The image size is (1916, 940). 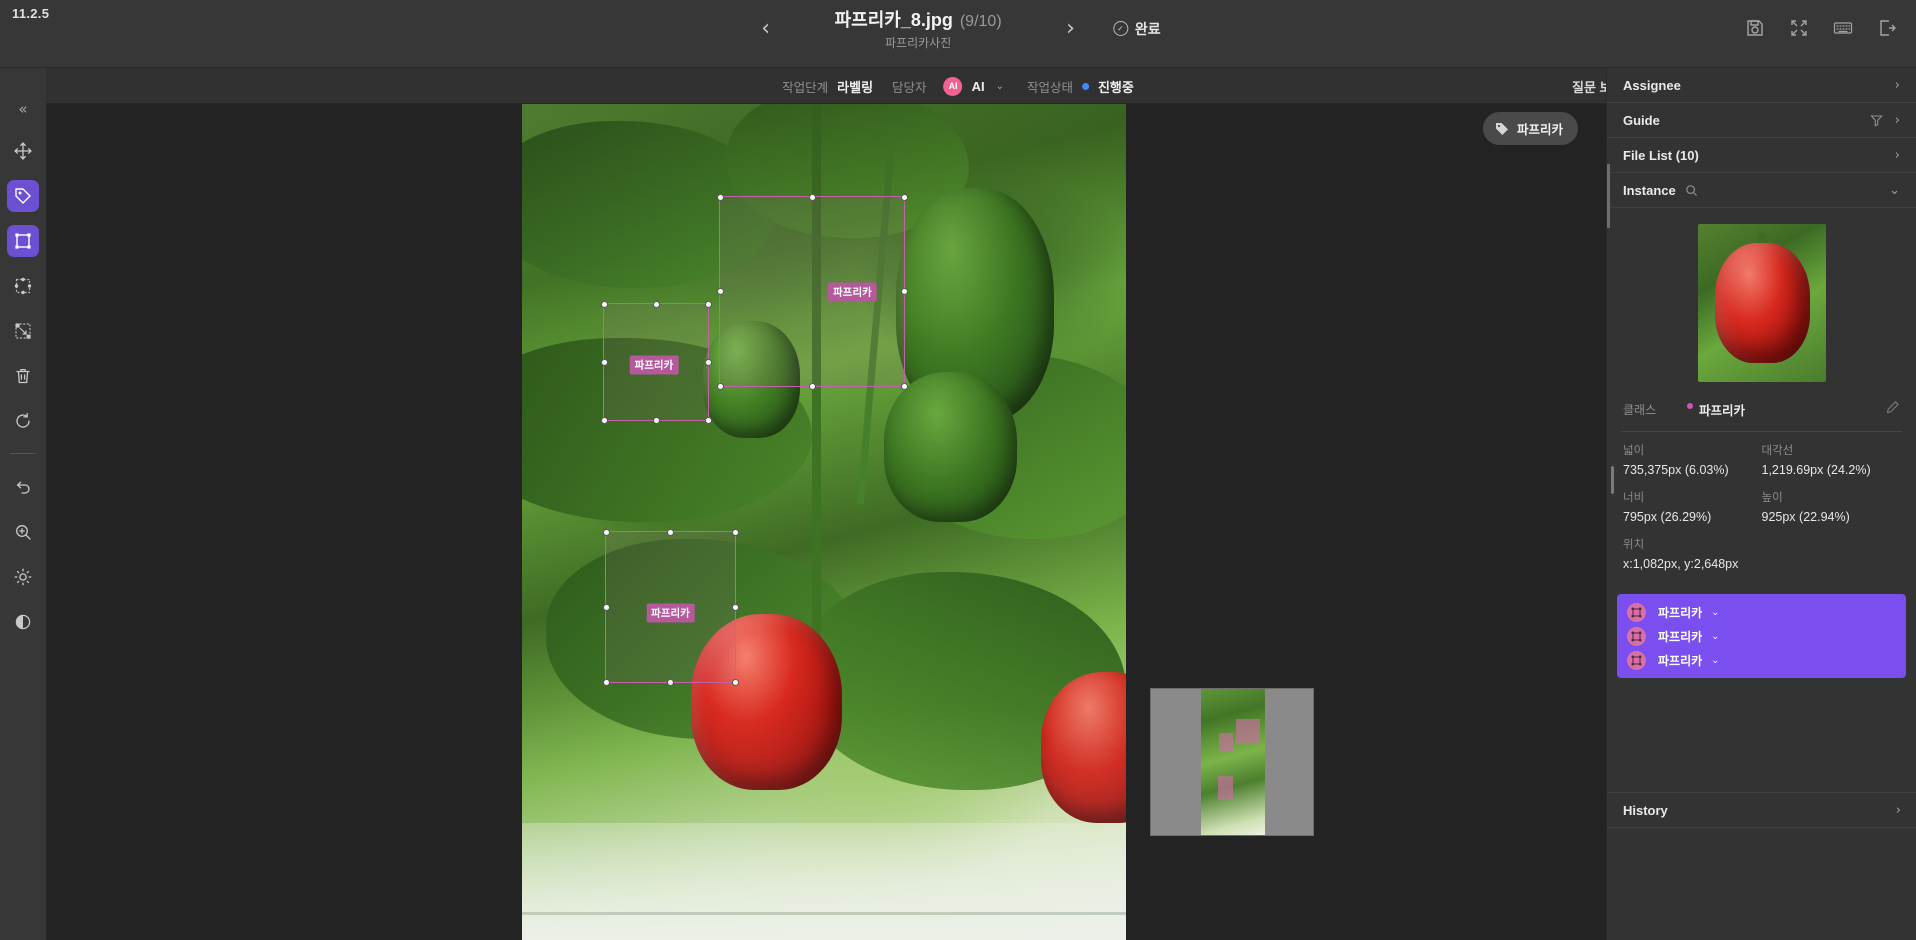 I want to click on active-class-chip: 파프리카, so click(x=1530, y=128).